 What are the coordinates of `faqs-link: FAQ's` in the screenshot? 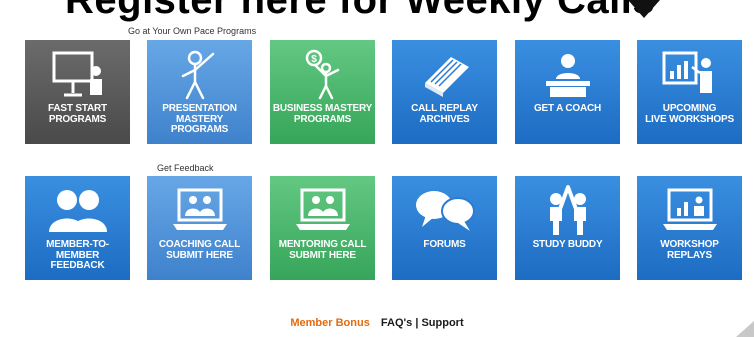 It's located at (396, 323).